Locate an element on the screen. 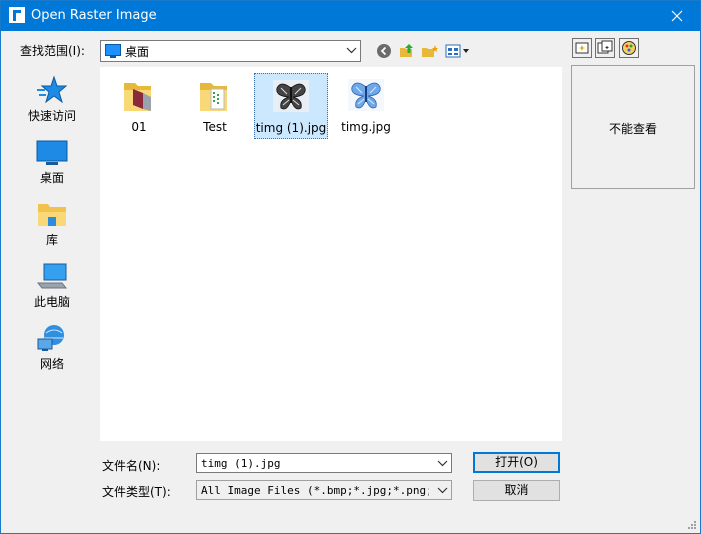  network-icon is located at coordinates (50, 338).